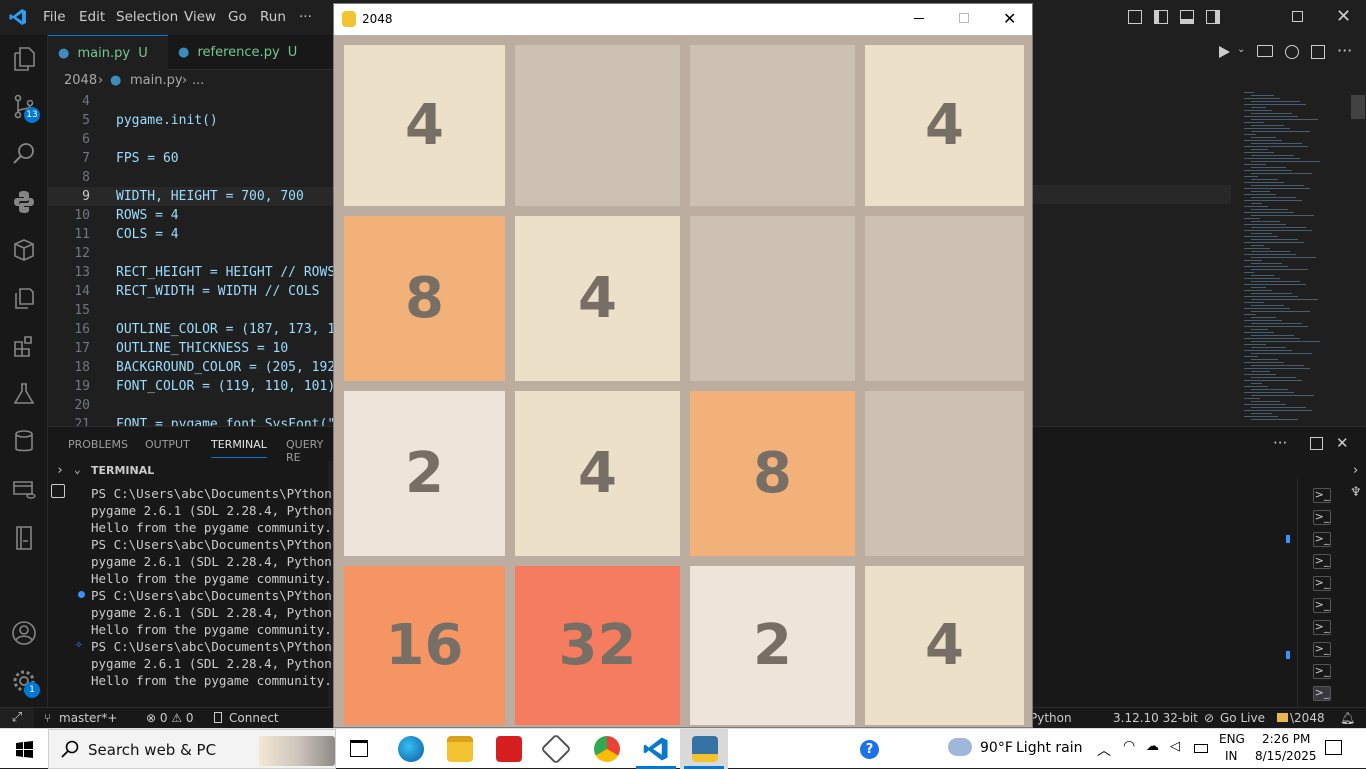 This screenshot has width=1366, height=769. I want to click on database-icon, so click(24, 443).